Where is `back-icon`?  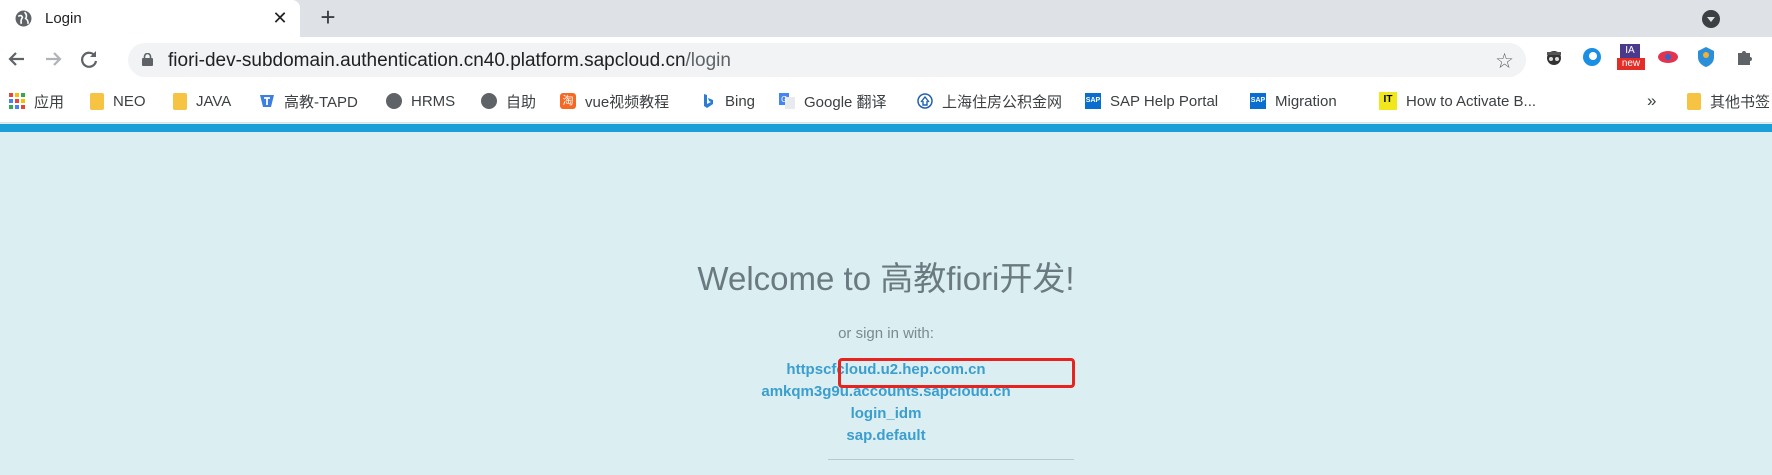
back-icon is located at coordinates (17, 59).